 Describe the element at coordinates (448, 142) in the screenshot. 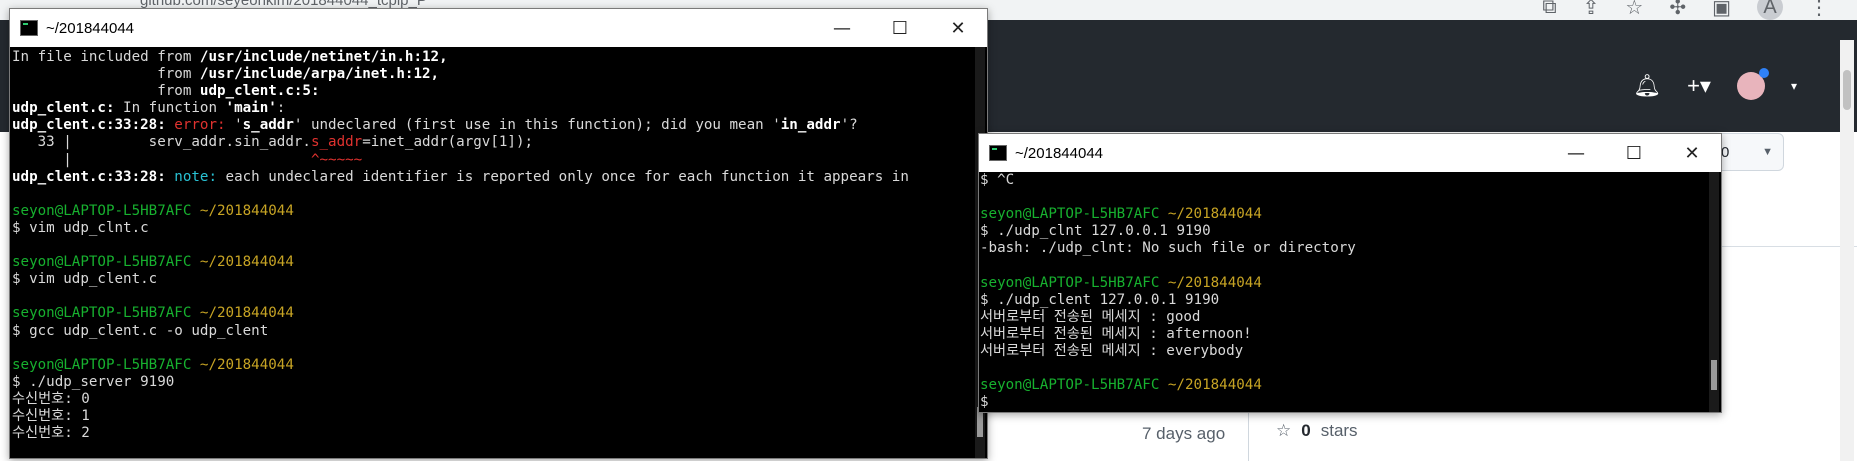

I see `terminal-text: =inet_addr(argv[1]);` at that location.